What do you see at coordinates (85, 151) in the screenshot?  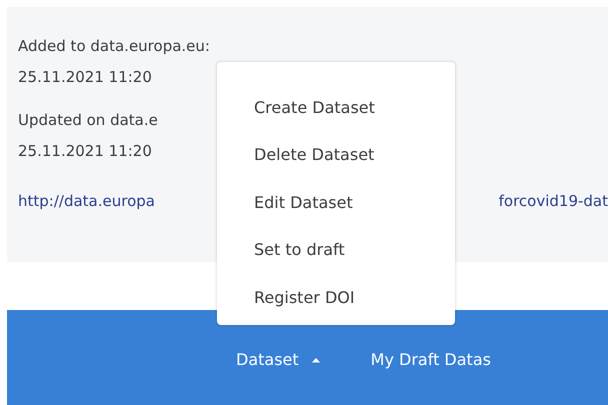 I see `updated-date: 25.11.2021 11:20` at bounding box center [85, 151].